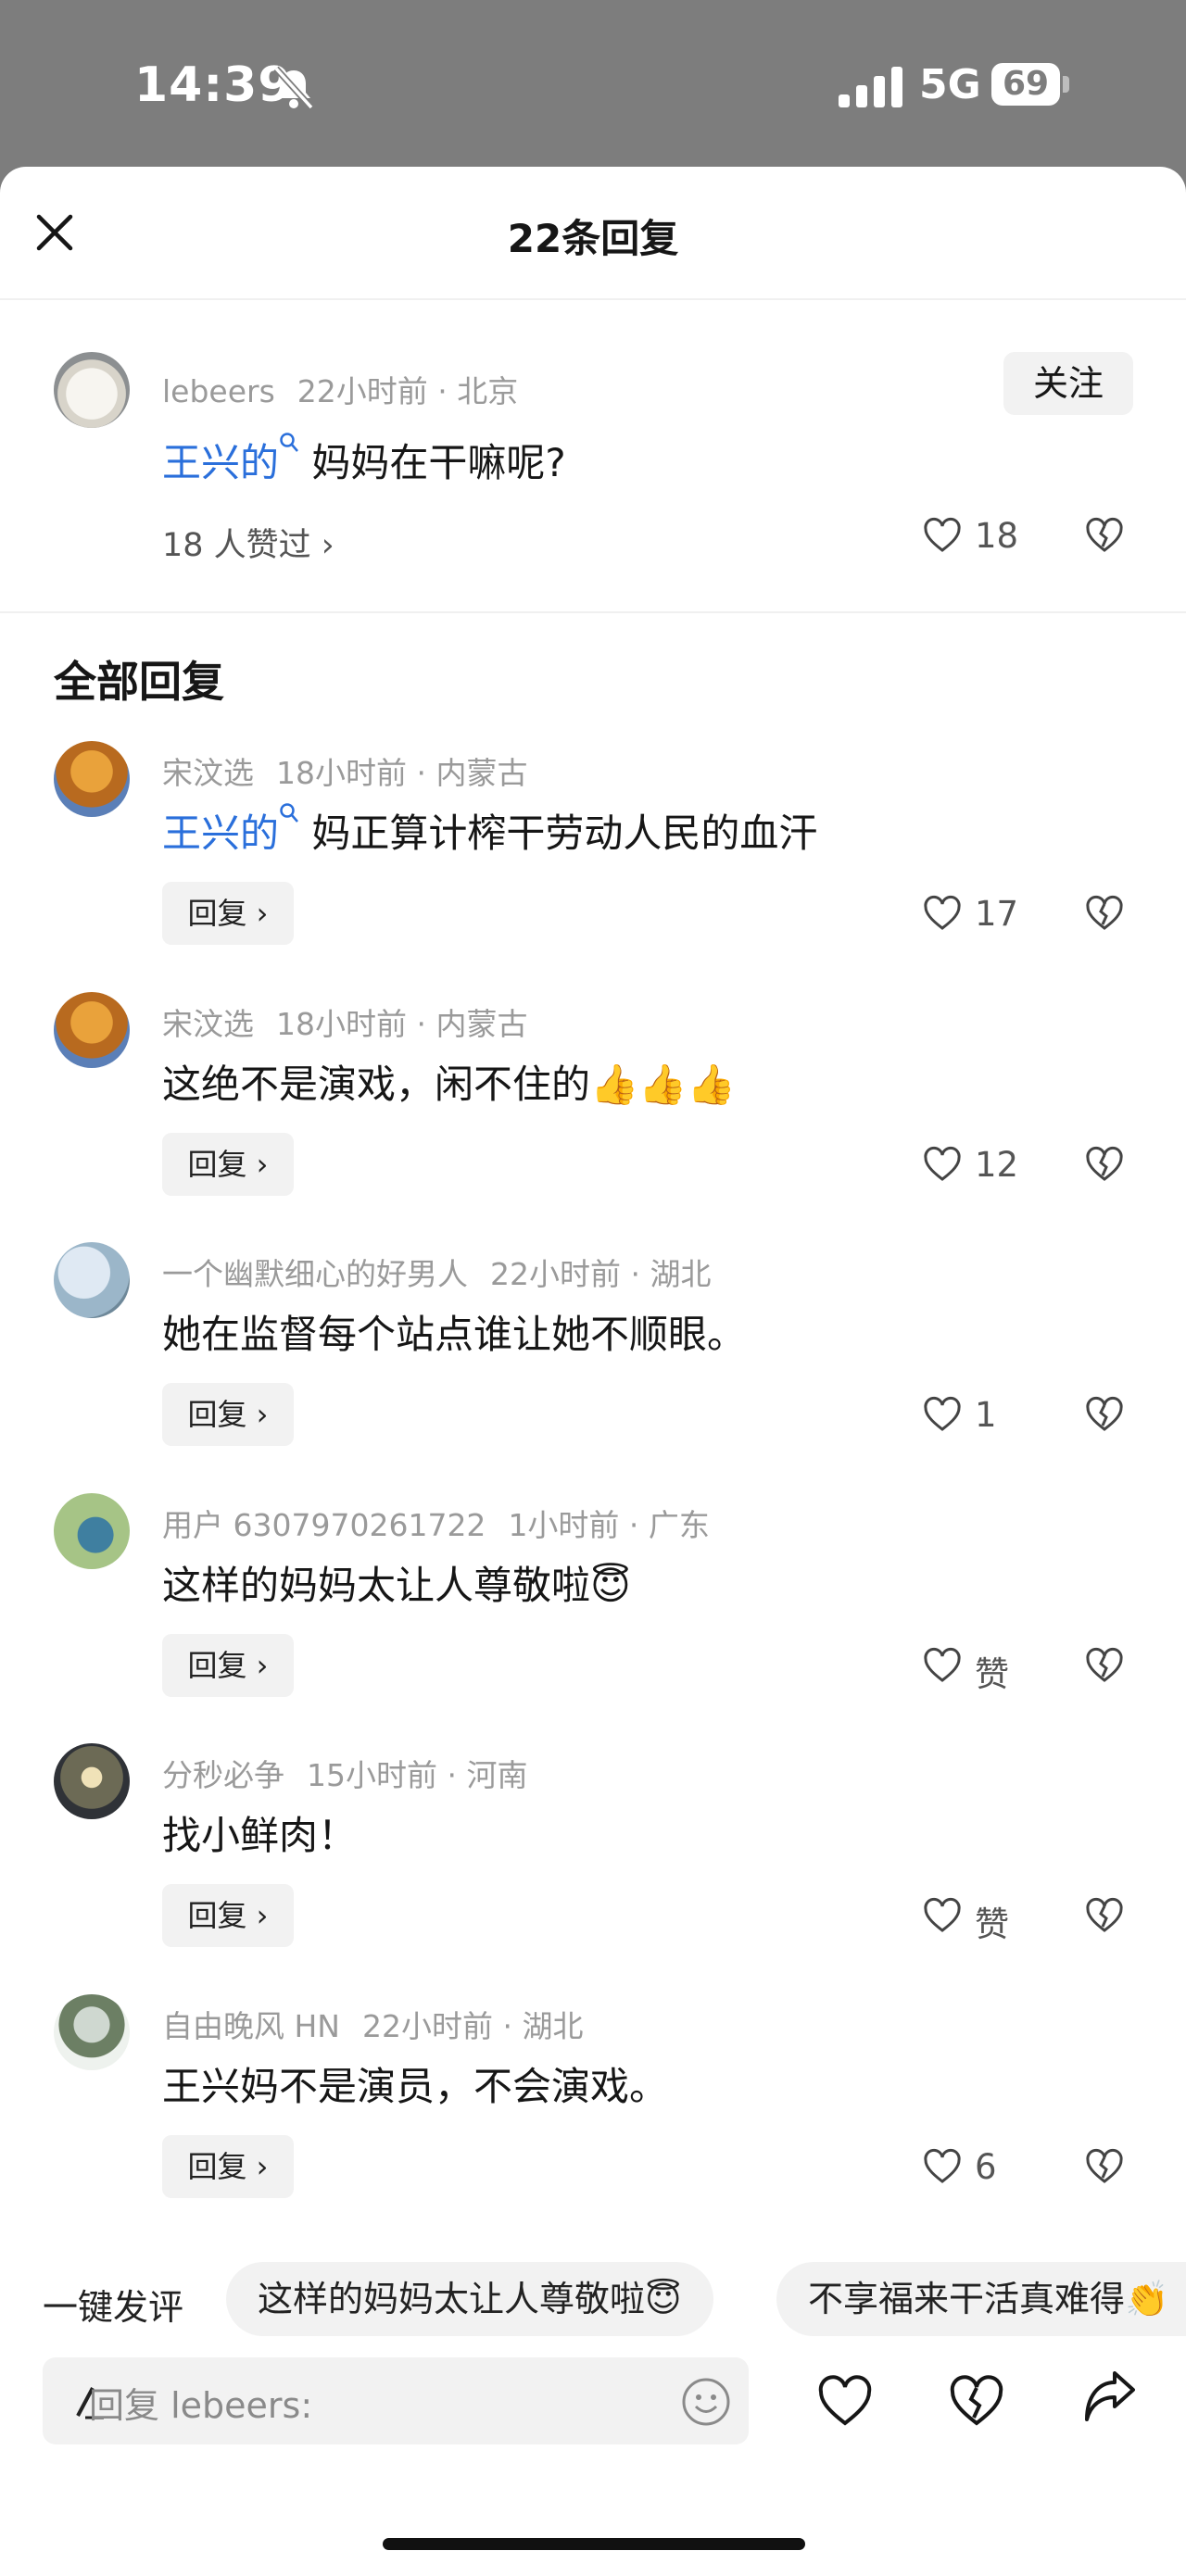  What do you see at coordinates (248, 542) in the screenshot?
I see `likers-link: 18 人赞过 ›` at bounding box center [248, 542].